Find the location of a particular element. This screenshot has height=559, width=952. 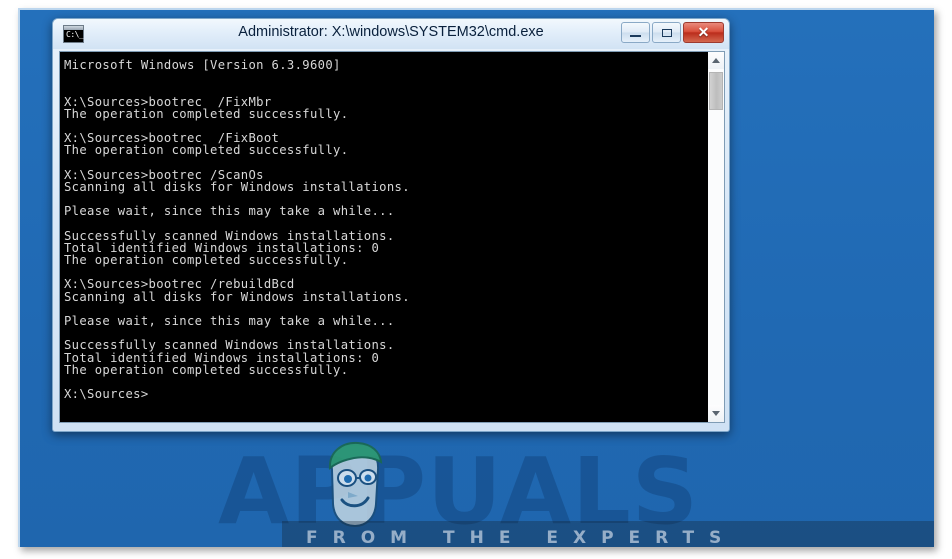

scrollbar-track is located at coordinates (716, 237).